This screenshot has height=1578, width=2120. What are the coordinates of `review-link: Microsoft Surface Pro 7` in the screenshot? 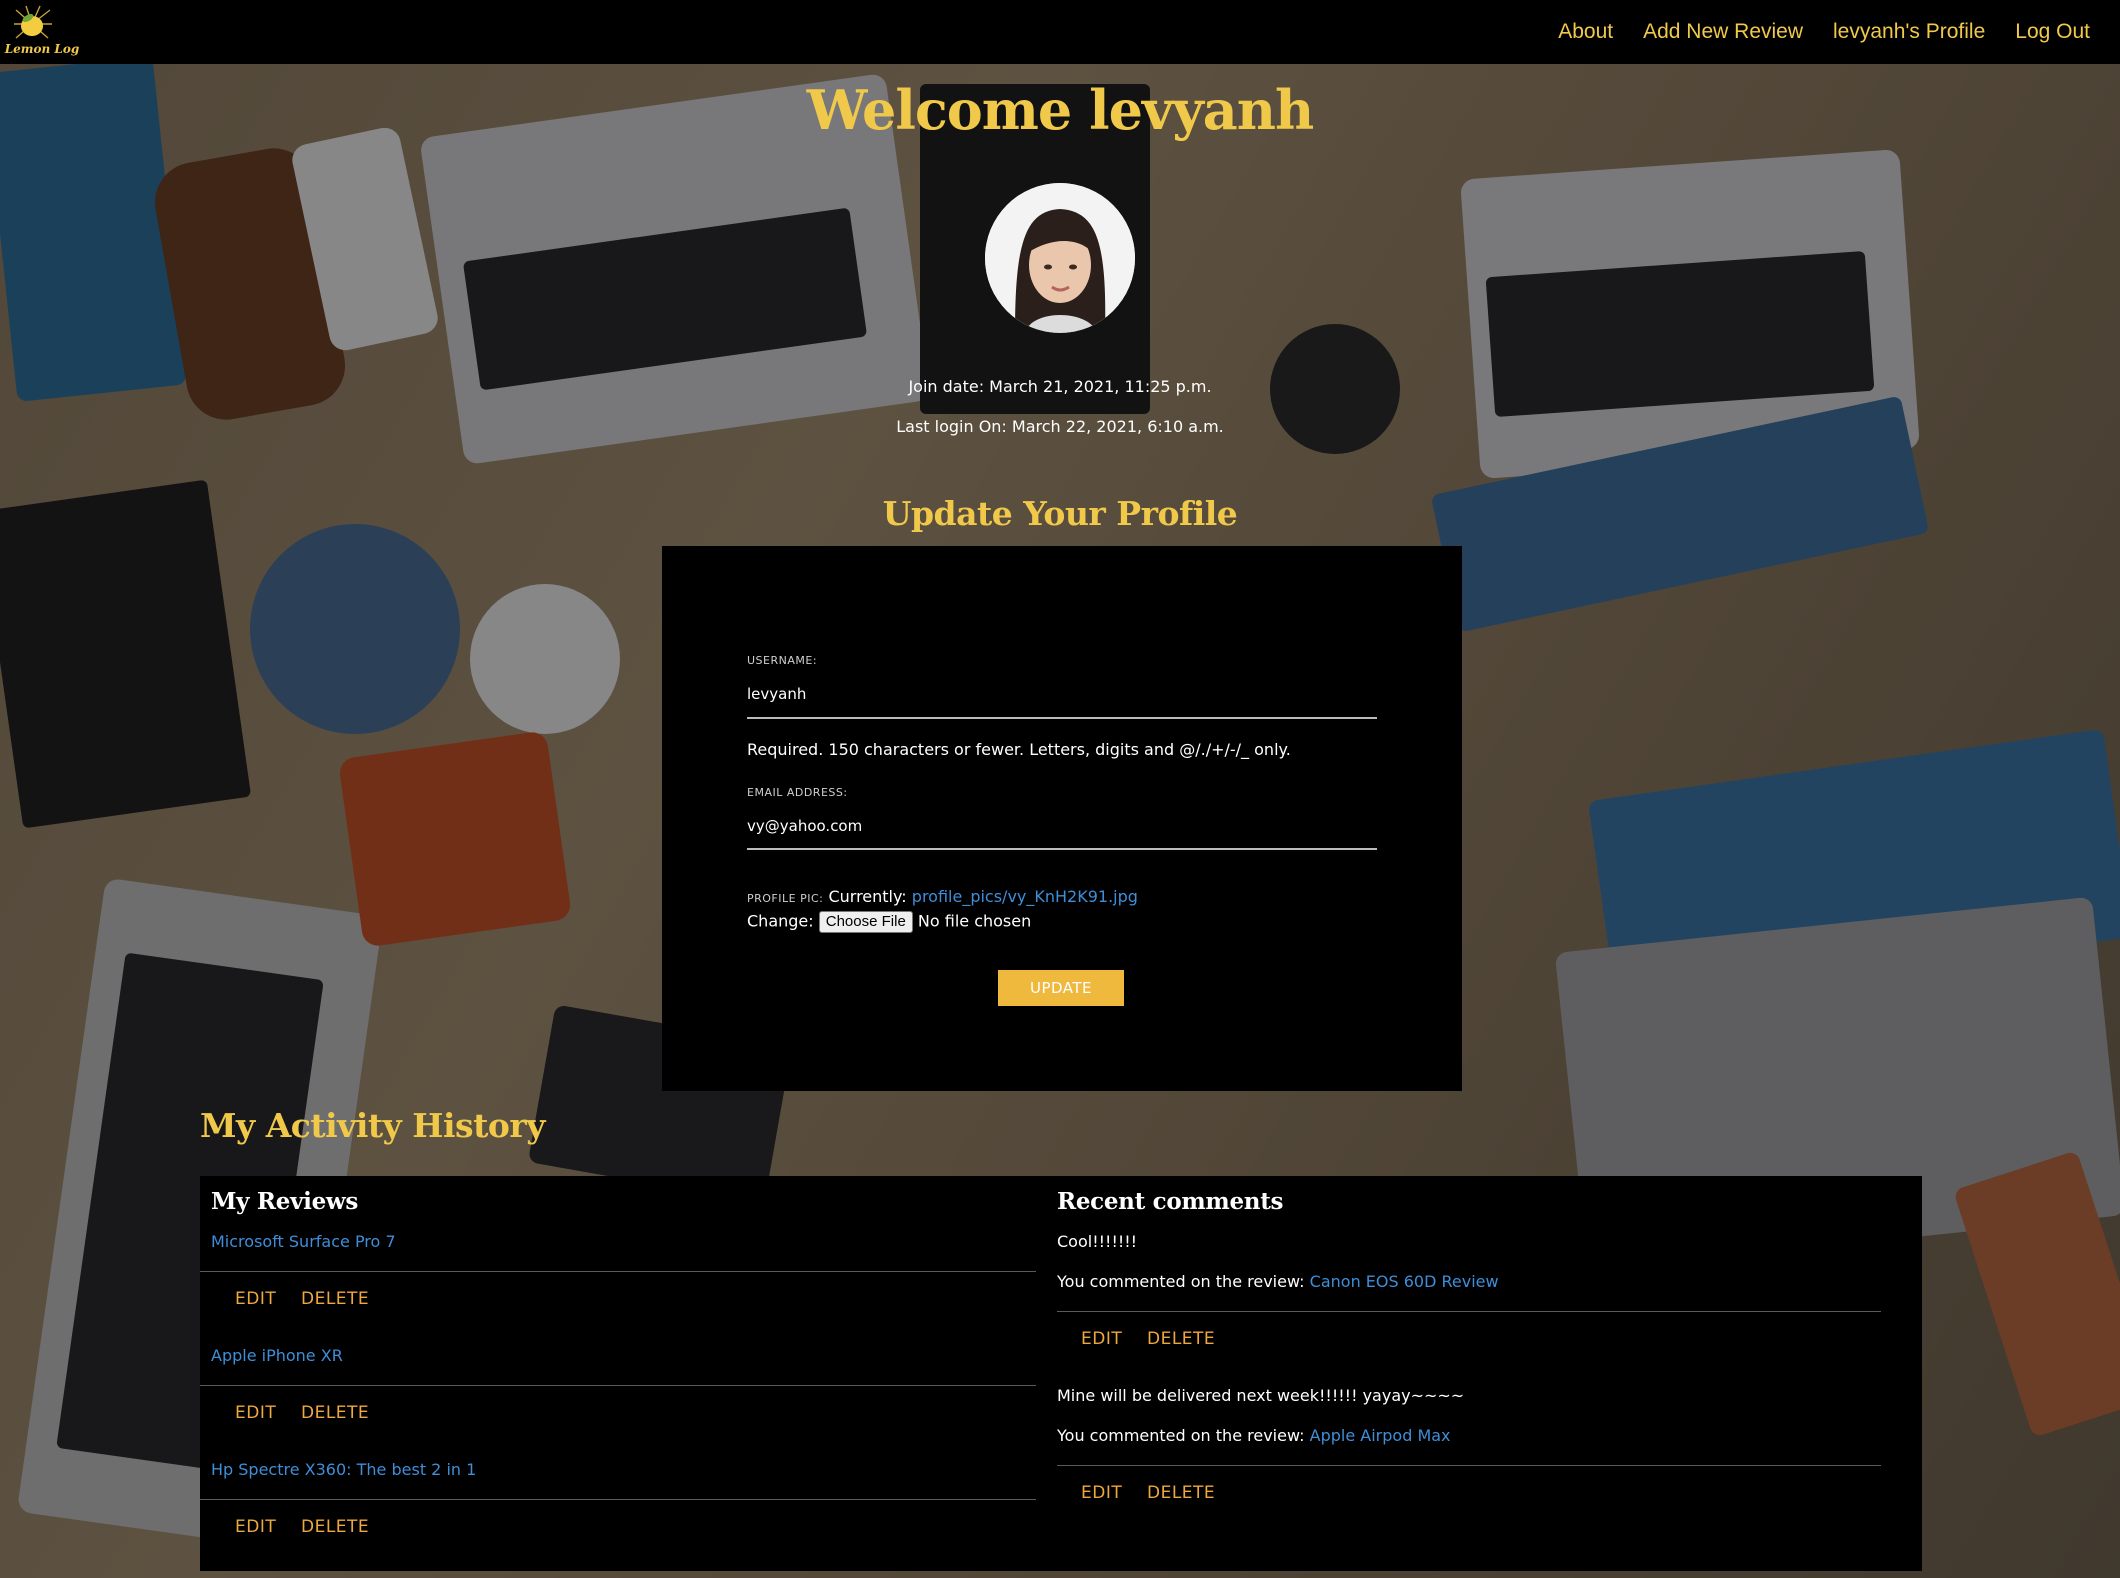 It's located at (303, 1241).